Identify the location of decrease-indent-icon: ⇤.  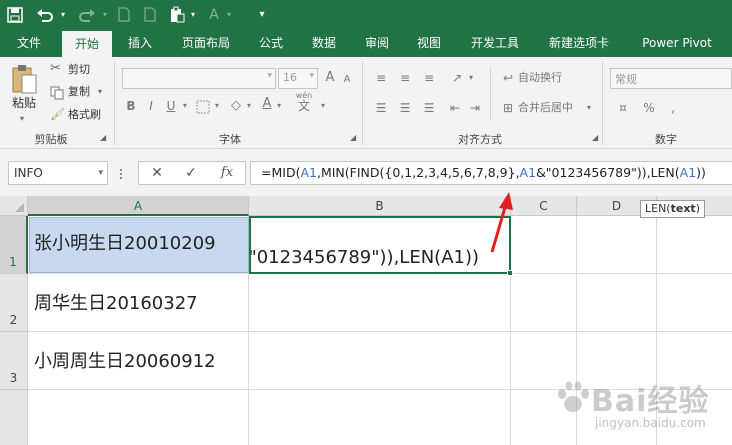
(455, 108).